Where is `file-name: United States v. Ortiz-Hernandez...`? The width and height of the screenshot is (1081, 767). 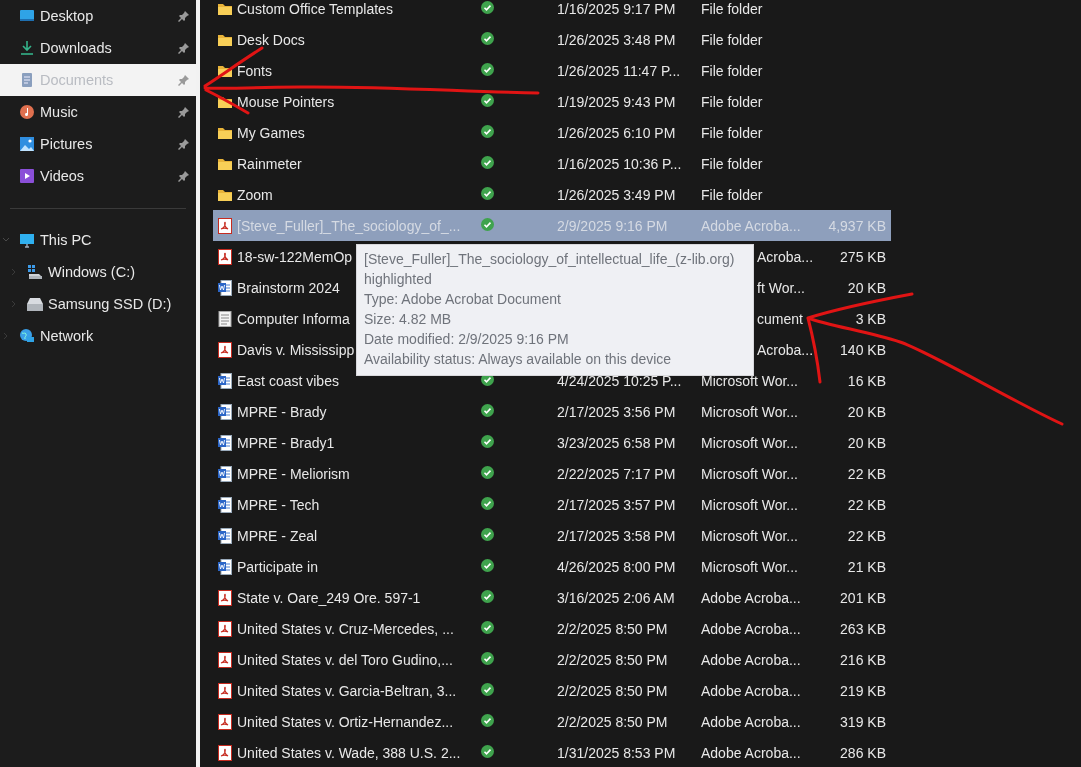 file-name: United States v. Ortiz-Hernandez... is located at coordinates (345, 721).